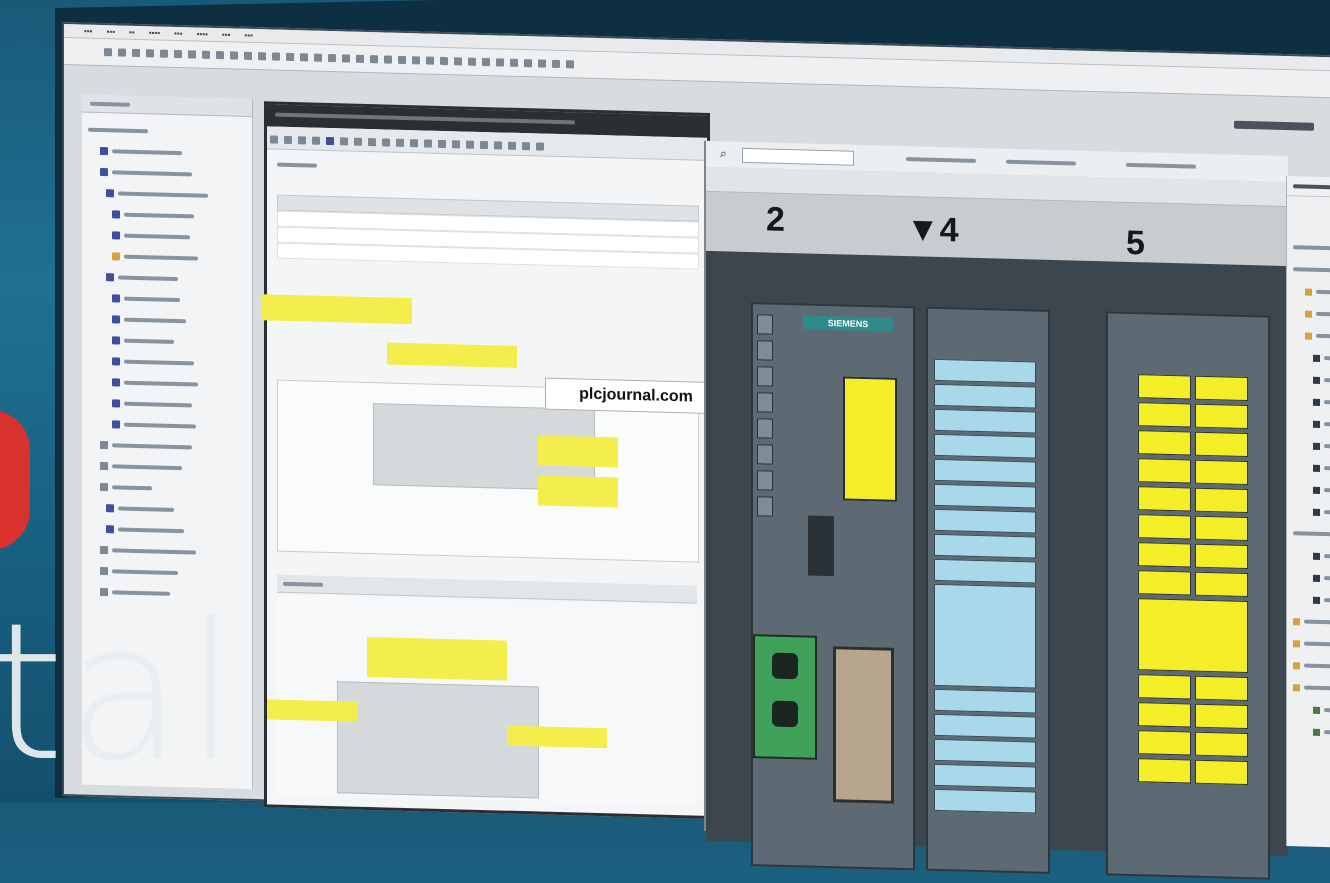  Describe the element at coordinates (337, 309) in the screenshot. I see `network-comment-highlight` at that location.